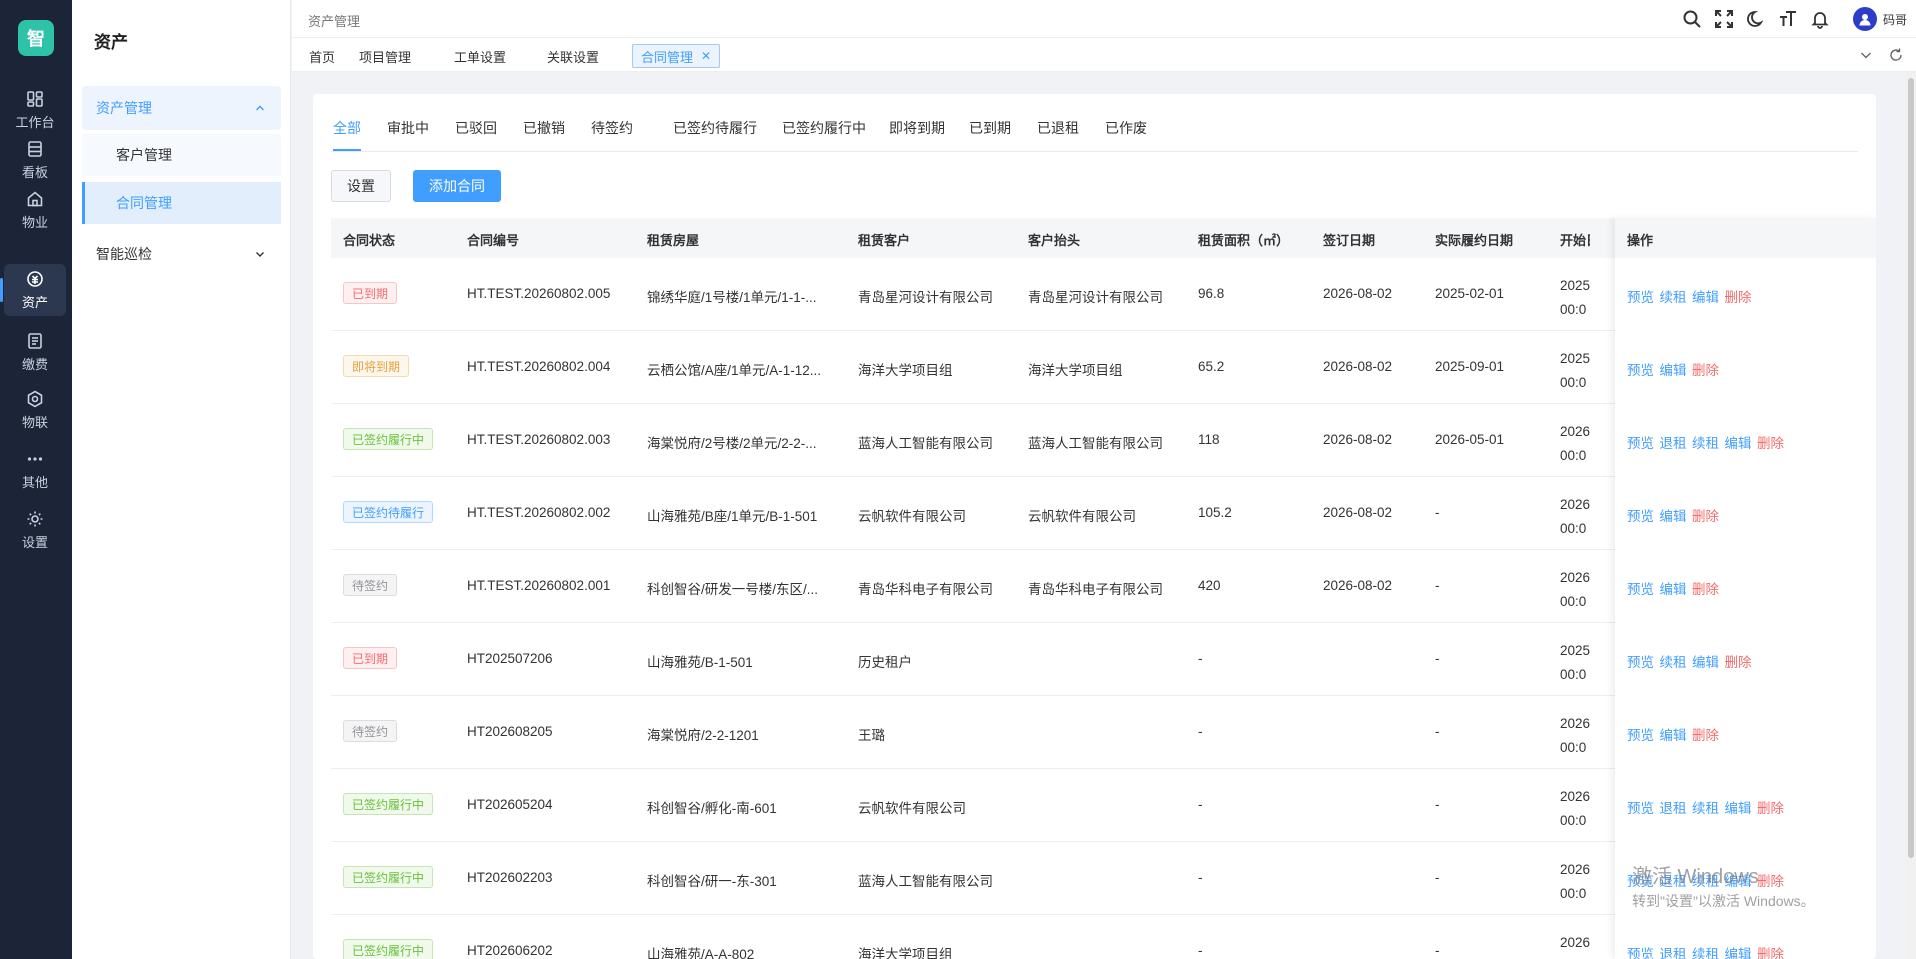  I want to click on customer-cell: 云帆软件有限公司, so click(912, 808).